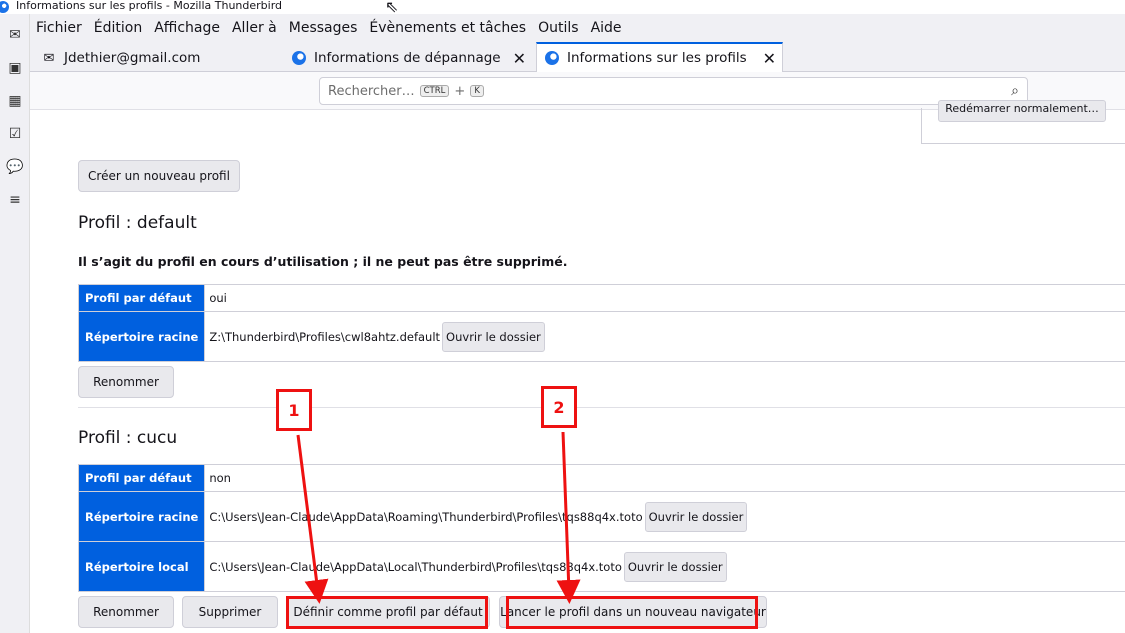 This screenshot has height=633, width=1125. I want to click on annotation-arrows, so click(438, 517).